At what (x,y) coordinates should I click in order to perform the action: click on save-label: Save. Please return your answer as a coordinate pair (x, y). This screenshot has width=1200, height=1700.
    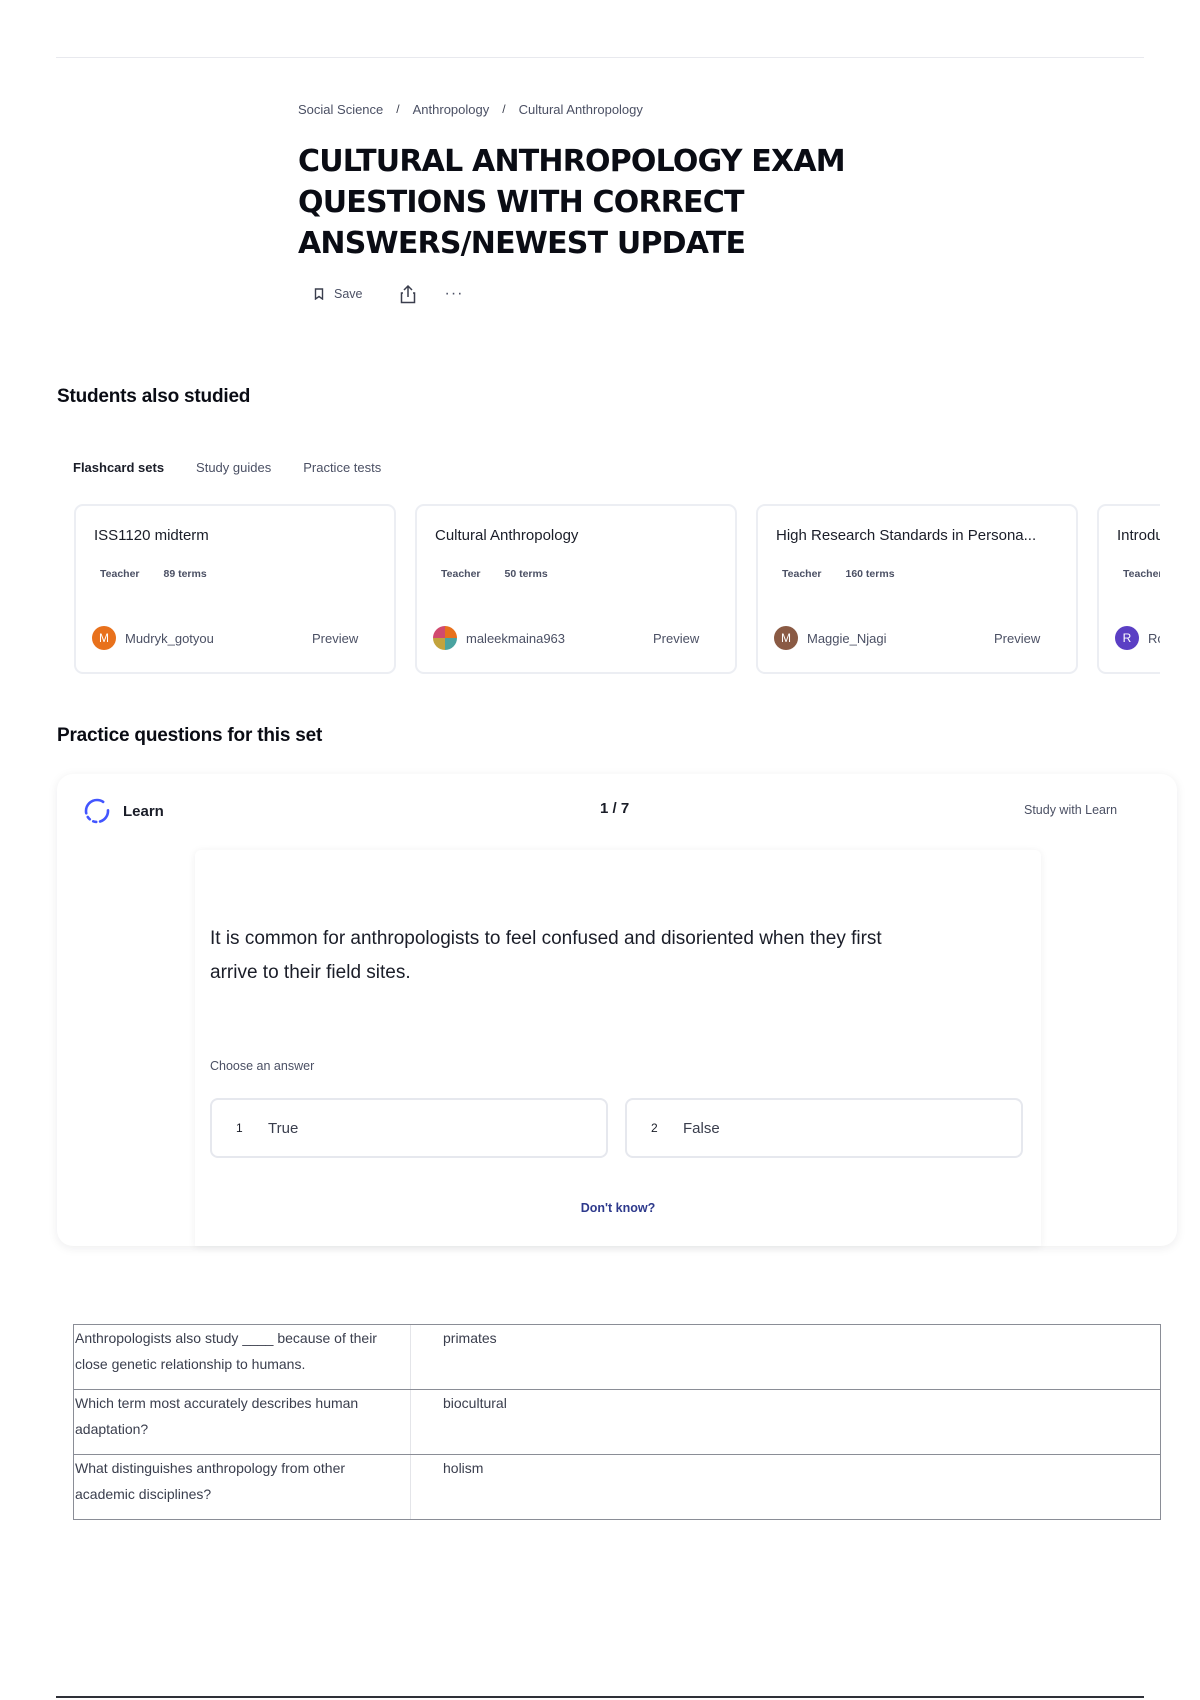
    Looking at the image, I should click on (348, 294).